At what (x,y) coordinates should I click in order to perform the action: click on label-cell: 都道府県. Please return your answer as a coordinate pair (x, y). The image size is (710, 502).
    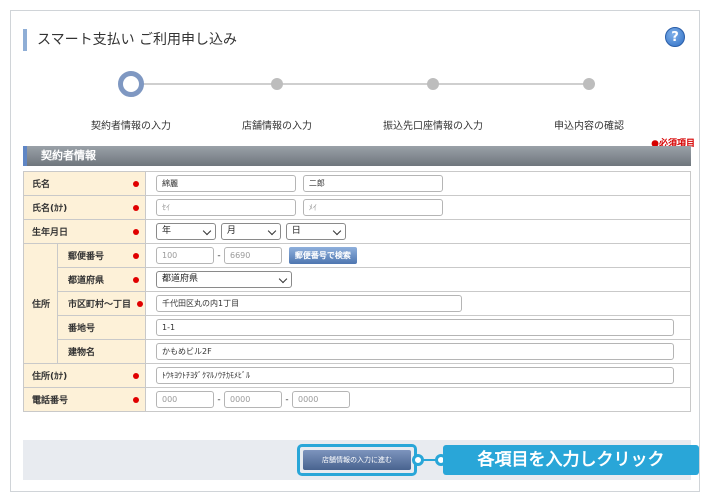
    Looking at the image, I should click on (101, 279).